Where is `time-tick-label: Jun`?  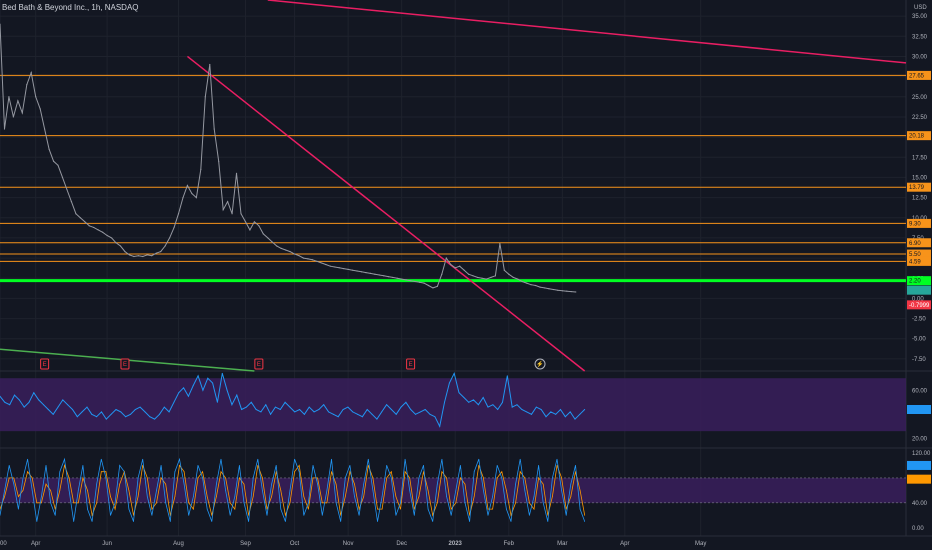
time-tick-label: Jun is located at coordinates (107, 544).